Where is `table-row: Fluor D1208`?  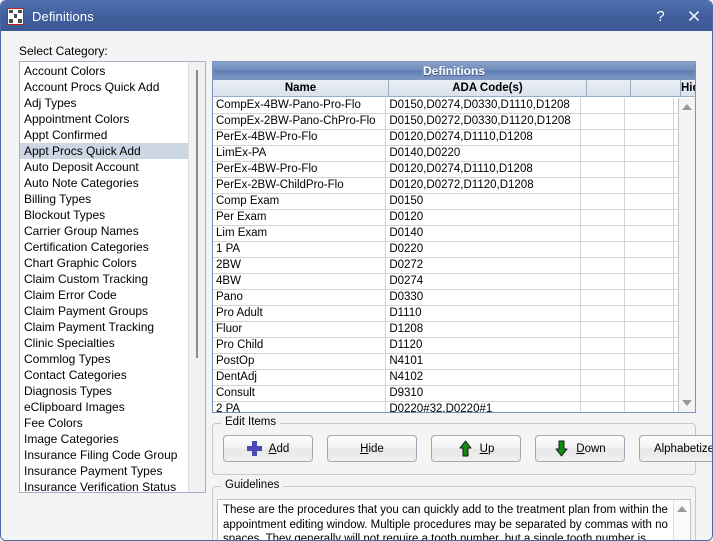
table-row: Fluor D1208 is located at coordinates (446, 330).